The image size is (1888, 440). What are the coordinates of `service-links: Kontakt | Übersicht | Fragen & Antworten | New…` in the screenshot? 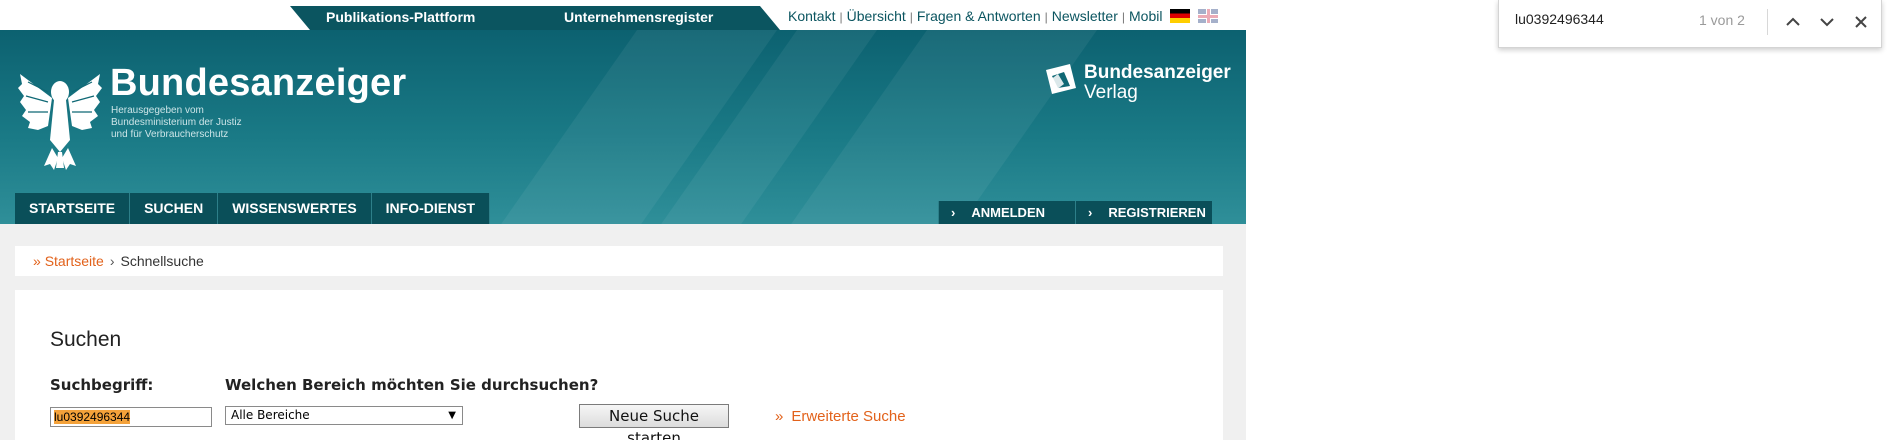 It's located at (1003, 16).